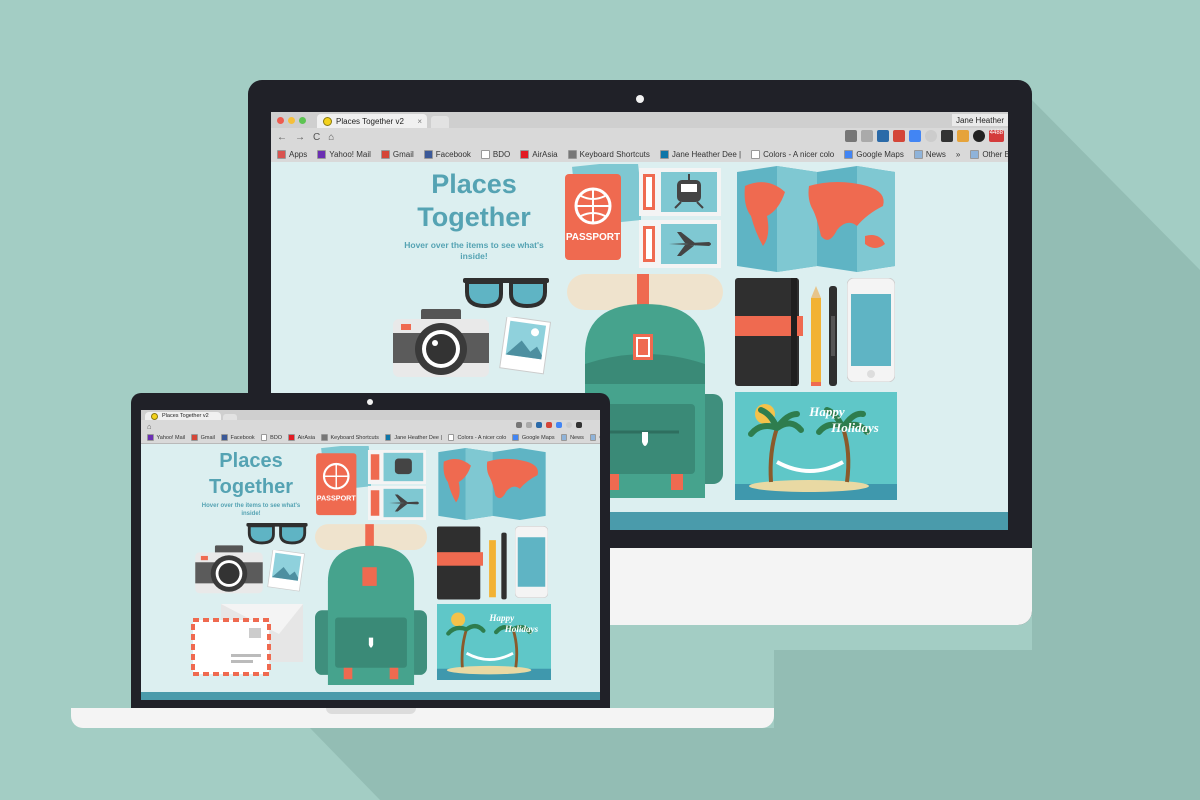  Describe the element at coordinates (460, 563) in the screenshot. I see `laptop-notebook-item` at that location.